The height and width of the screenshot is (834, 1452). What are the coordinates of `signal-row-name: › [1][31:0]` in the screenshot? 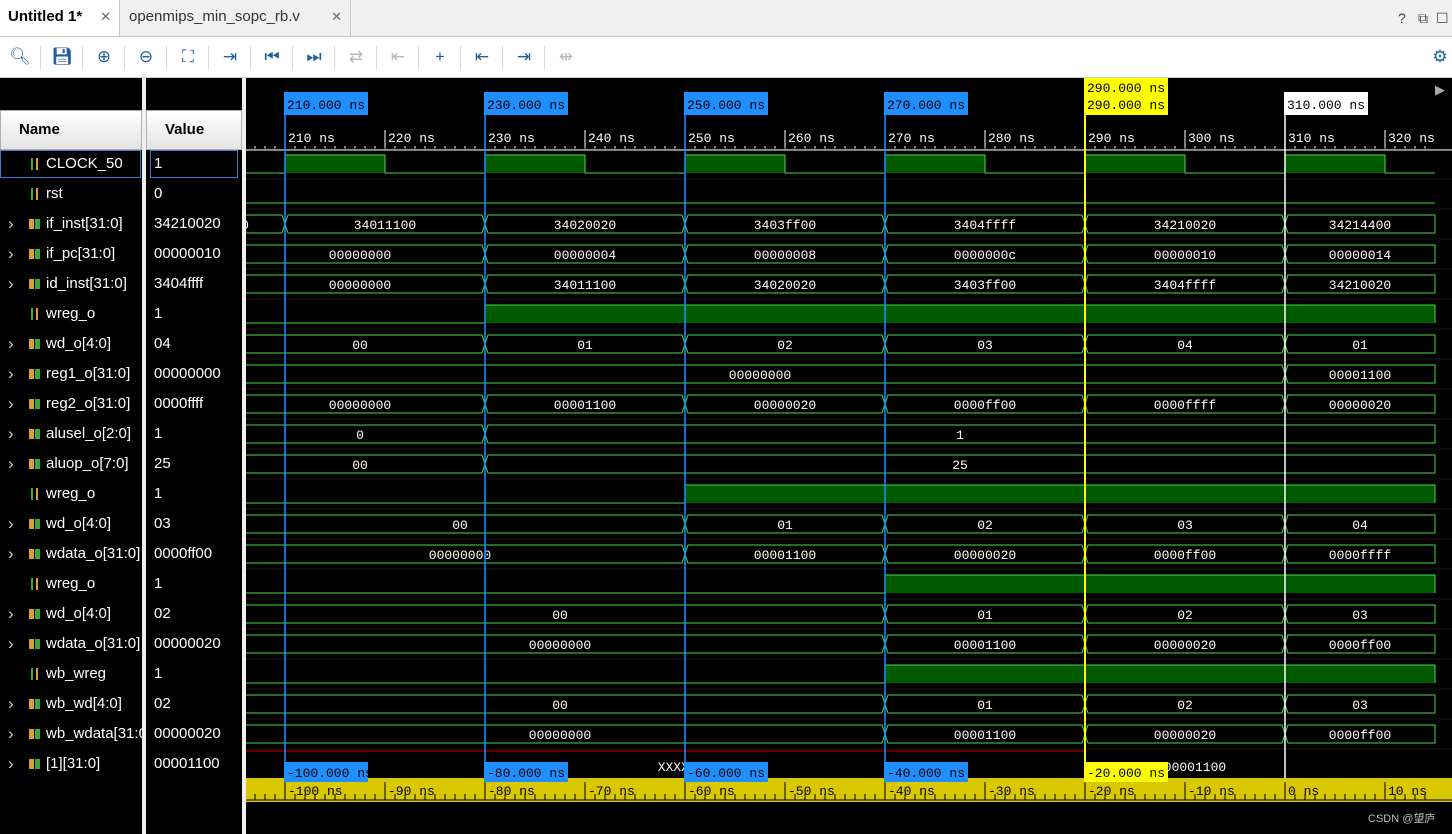 It's located at (71, 764).